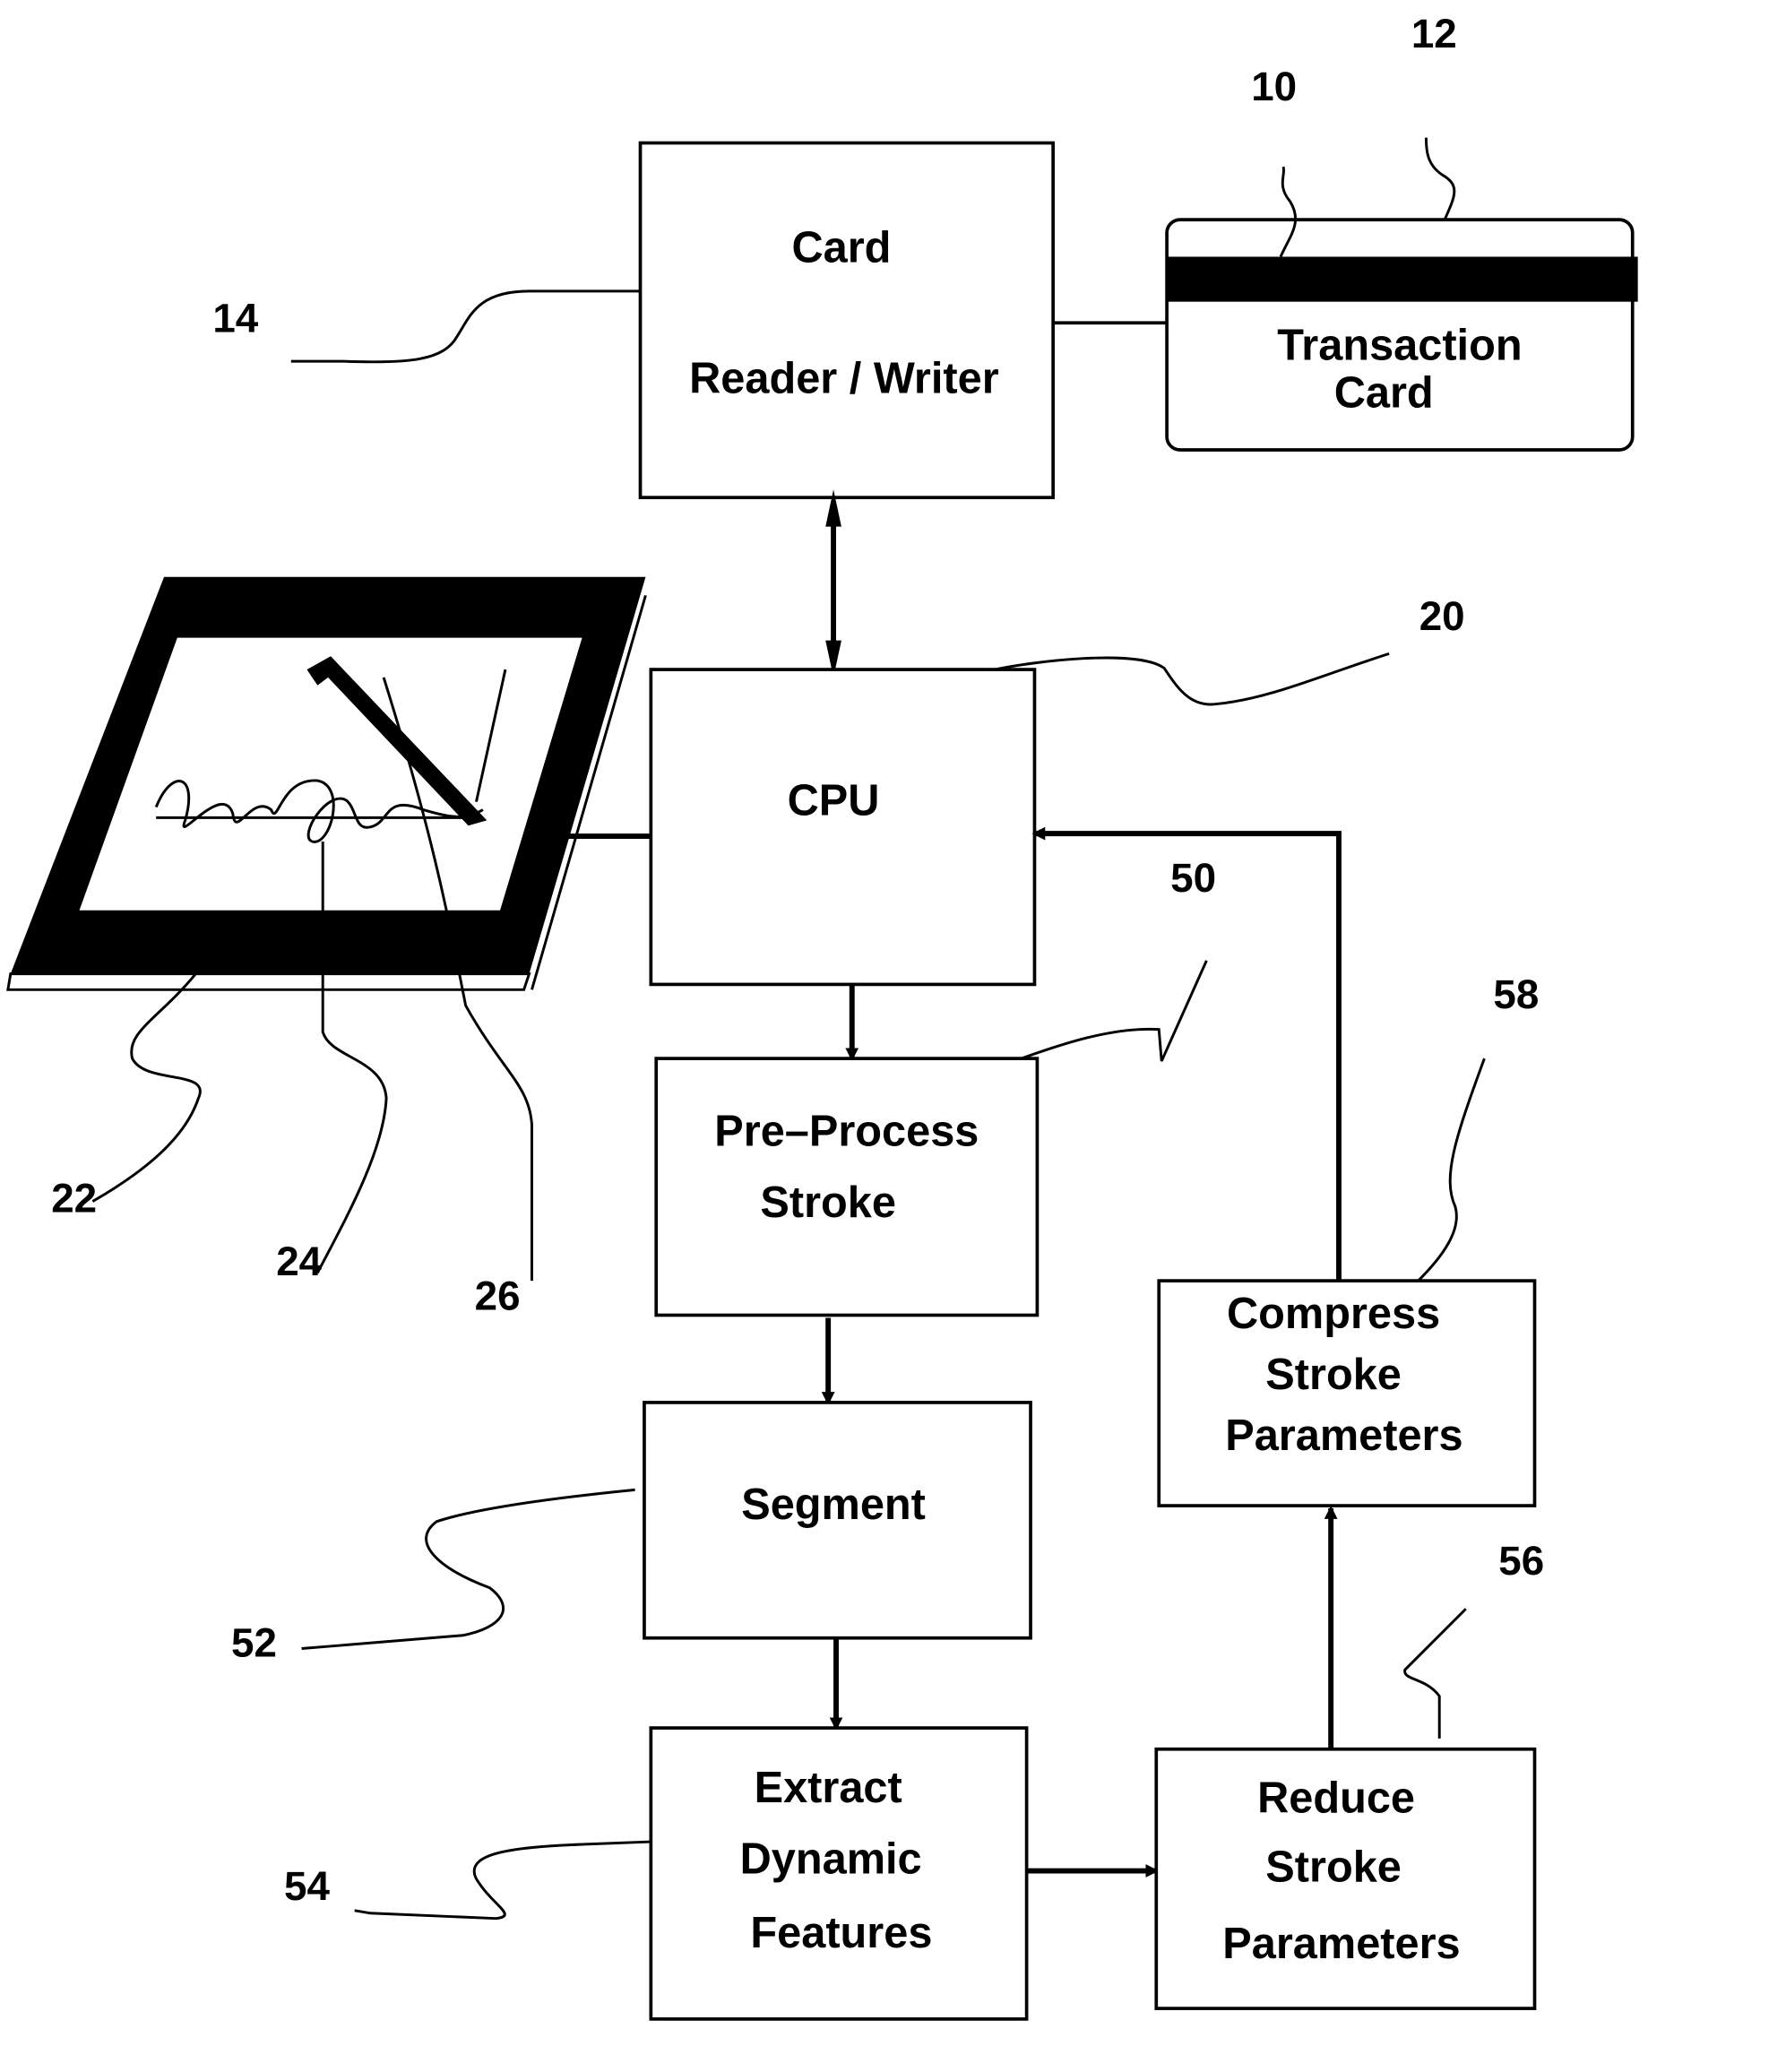 This screenshot has height=2072, width=1786. I want to click on compress-label-line1: Compress, so click(1333, 1314).